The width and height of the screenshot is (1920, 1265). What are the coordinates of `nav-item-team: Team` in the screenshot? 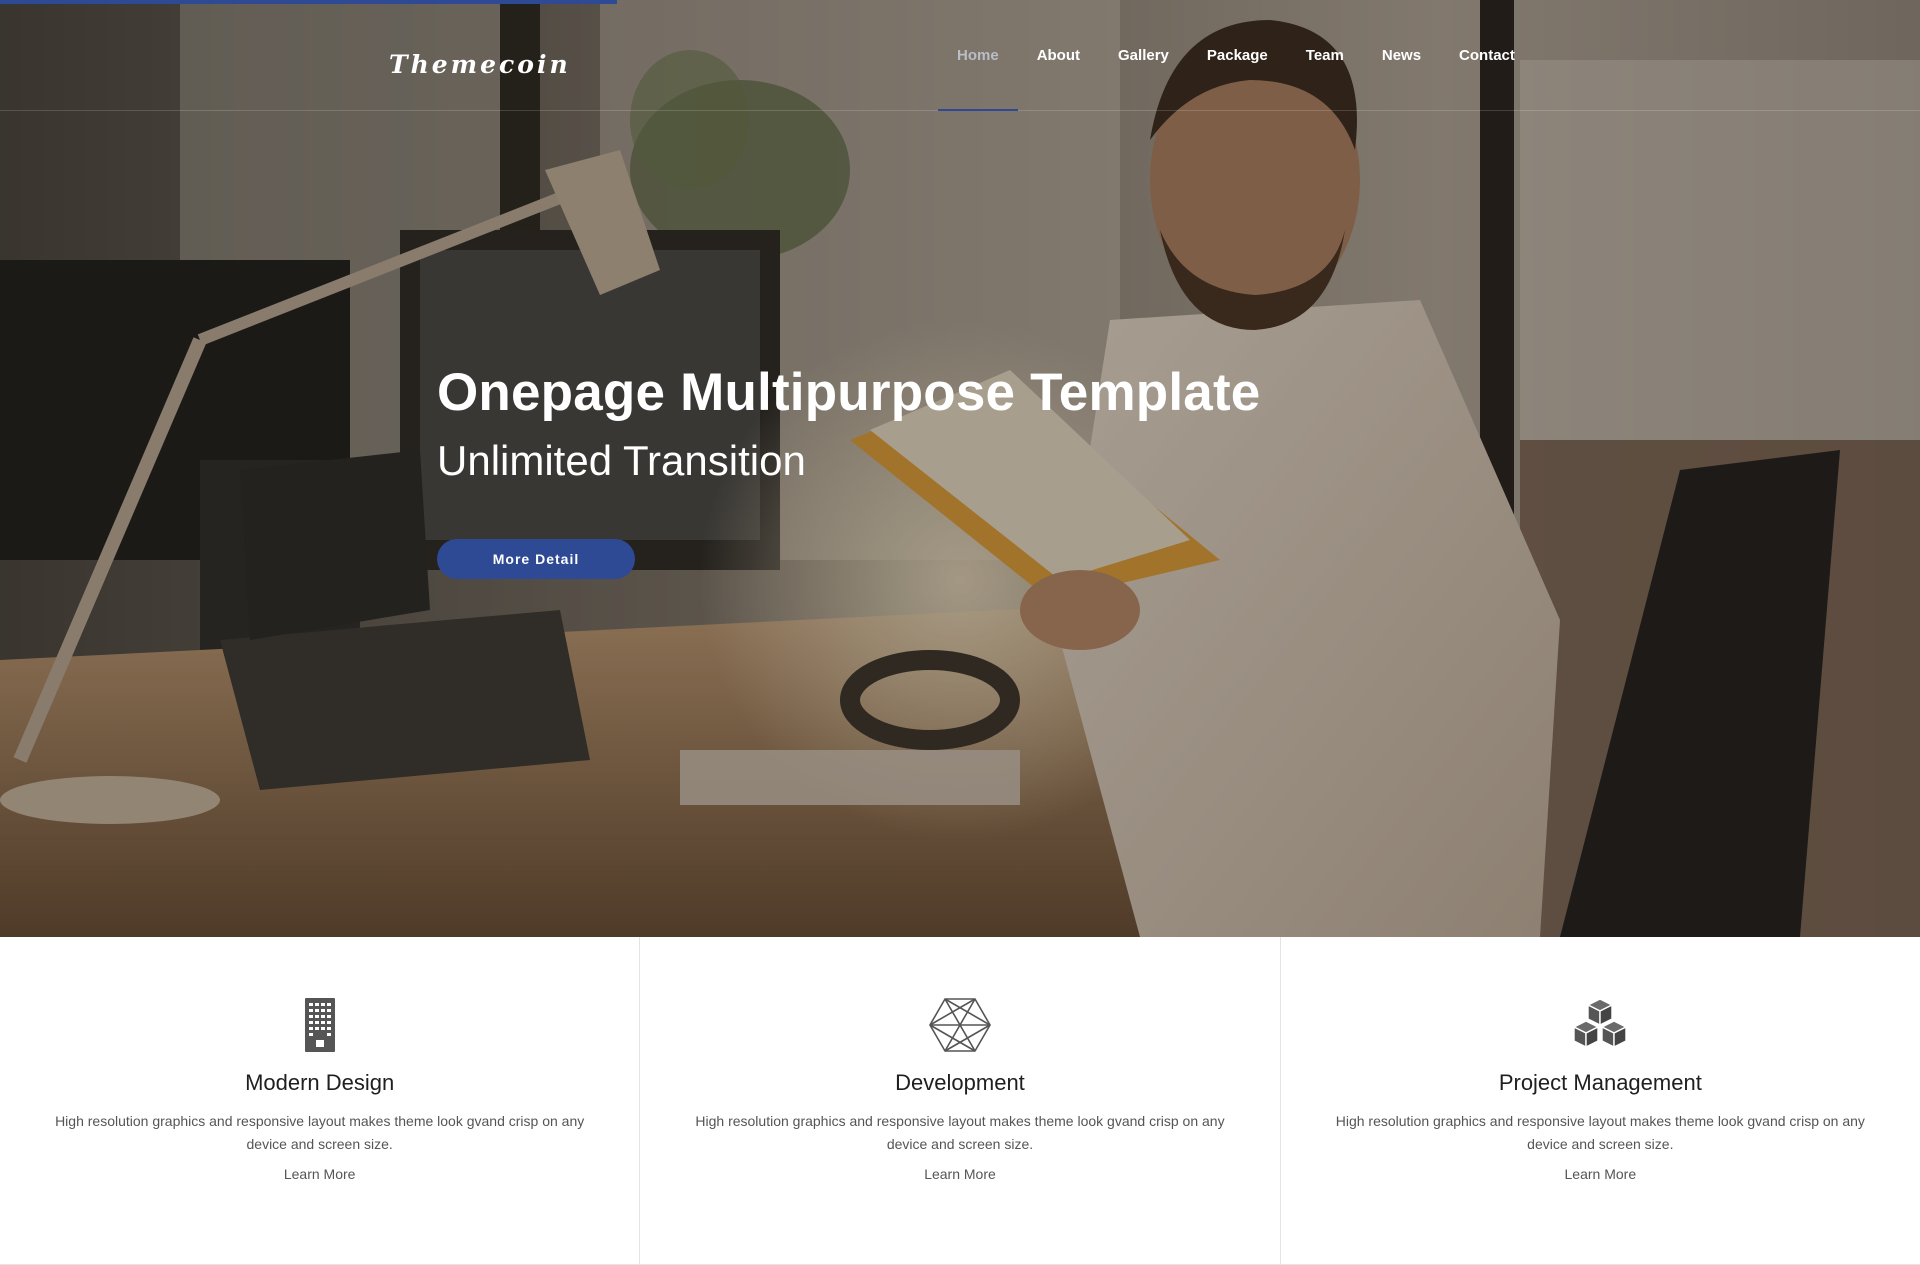 It's located at (1325, 55).